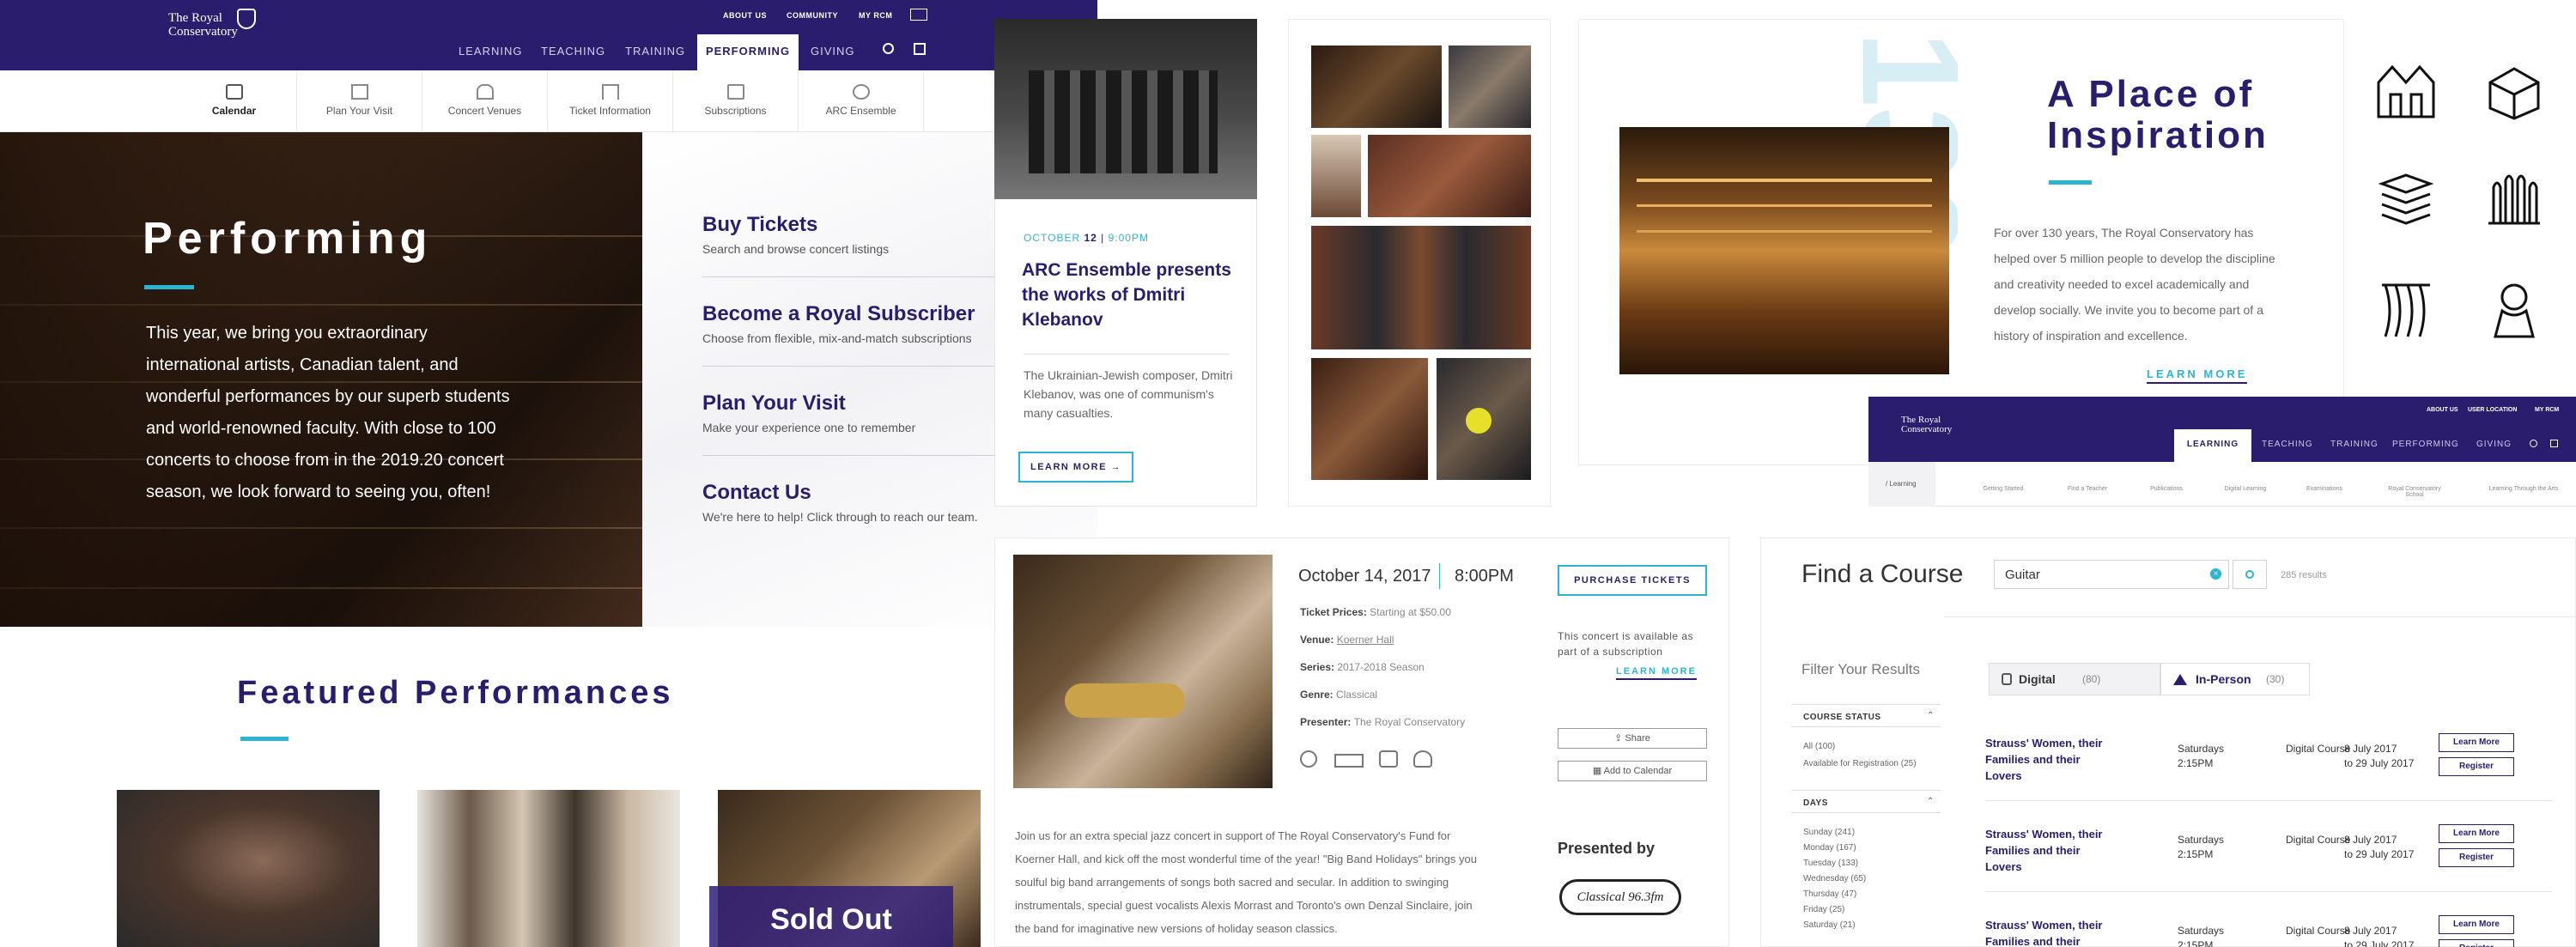 Image resolution: width=2576 pixels, height=947 pixels. Describe the element at coordinates (2166, 489) in the screenshot. I see `mini-subnav-item: Publications` at that location.